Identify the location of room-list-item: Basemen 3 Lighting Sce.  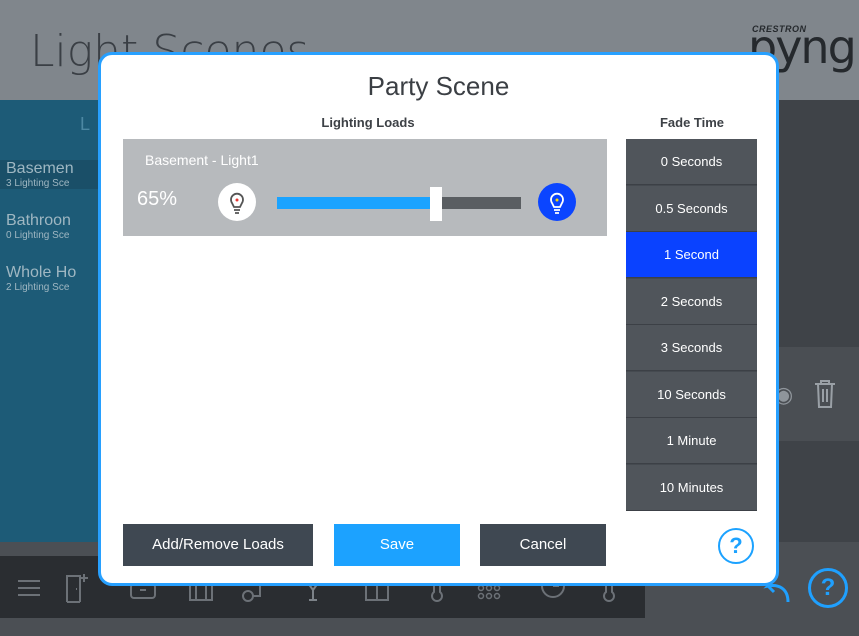
(50, 174).